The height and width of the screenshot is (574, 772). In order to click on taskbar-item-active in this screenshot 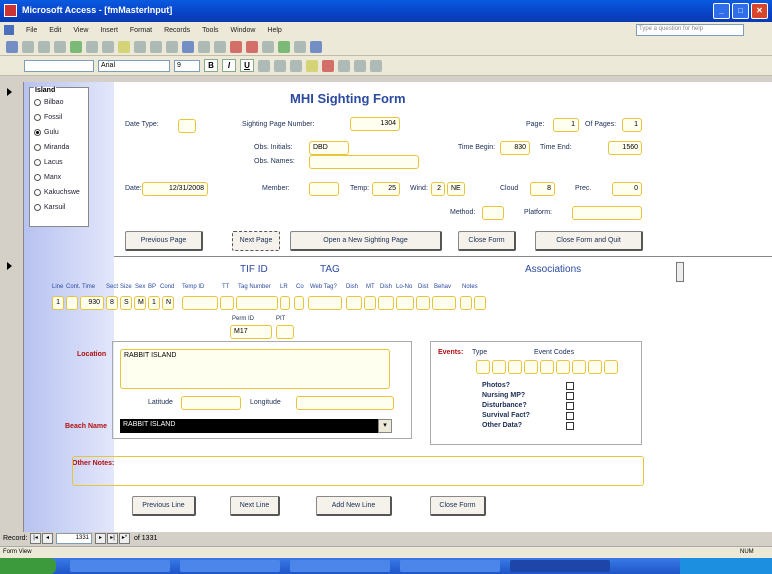, I will do `click(560, 566)`.